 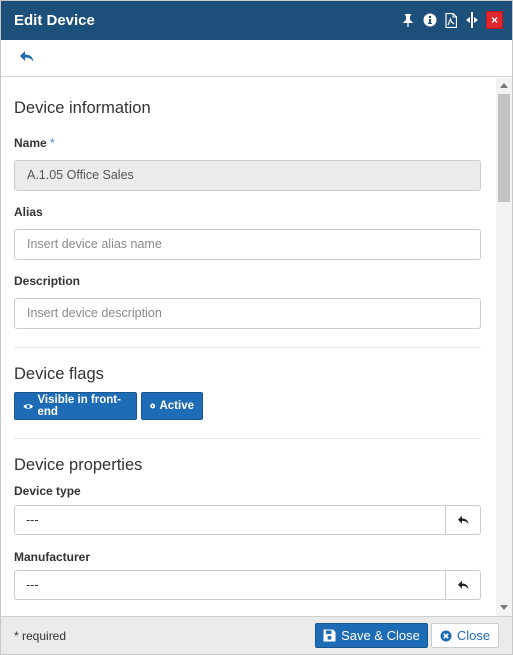 What do you see at coordinates (473, 635) in the screenshot?
I see `close-label: Close` at bounding box center [473, 635].